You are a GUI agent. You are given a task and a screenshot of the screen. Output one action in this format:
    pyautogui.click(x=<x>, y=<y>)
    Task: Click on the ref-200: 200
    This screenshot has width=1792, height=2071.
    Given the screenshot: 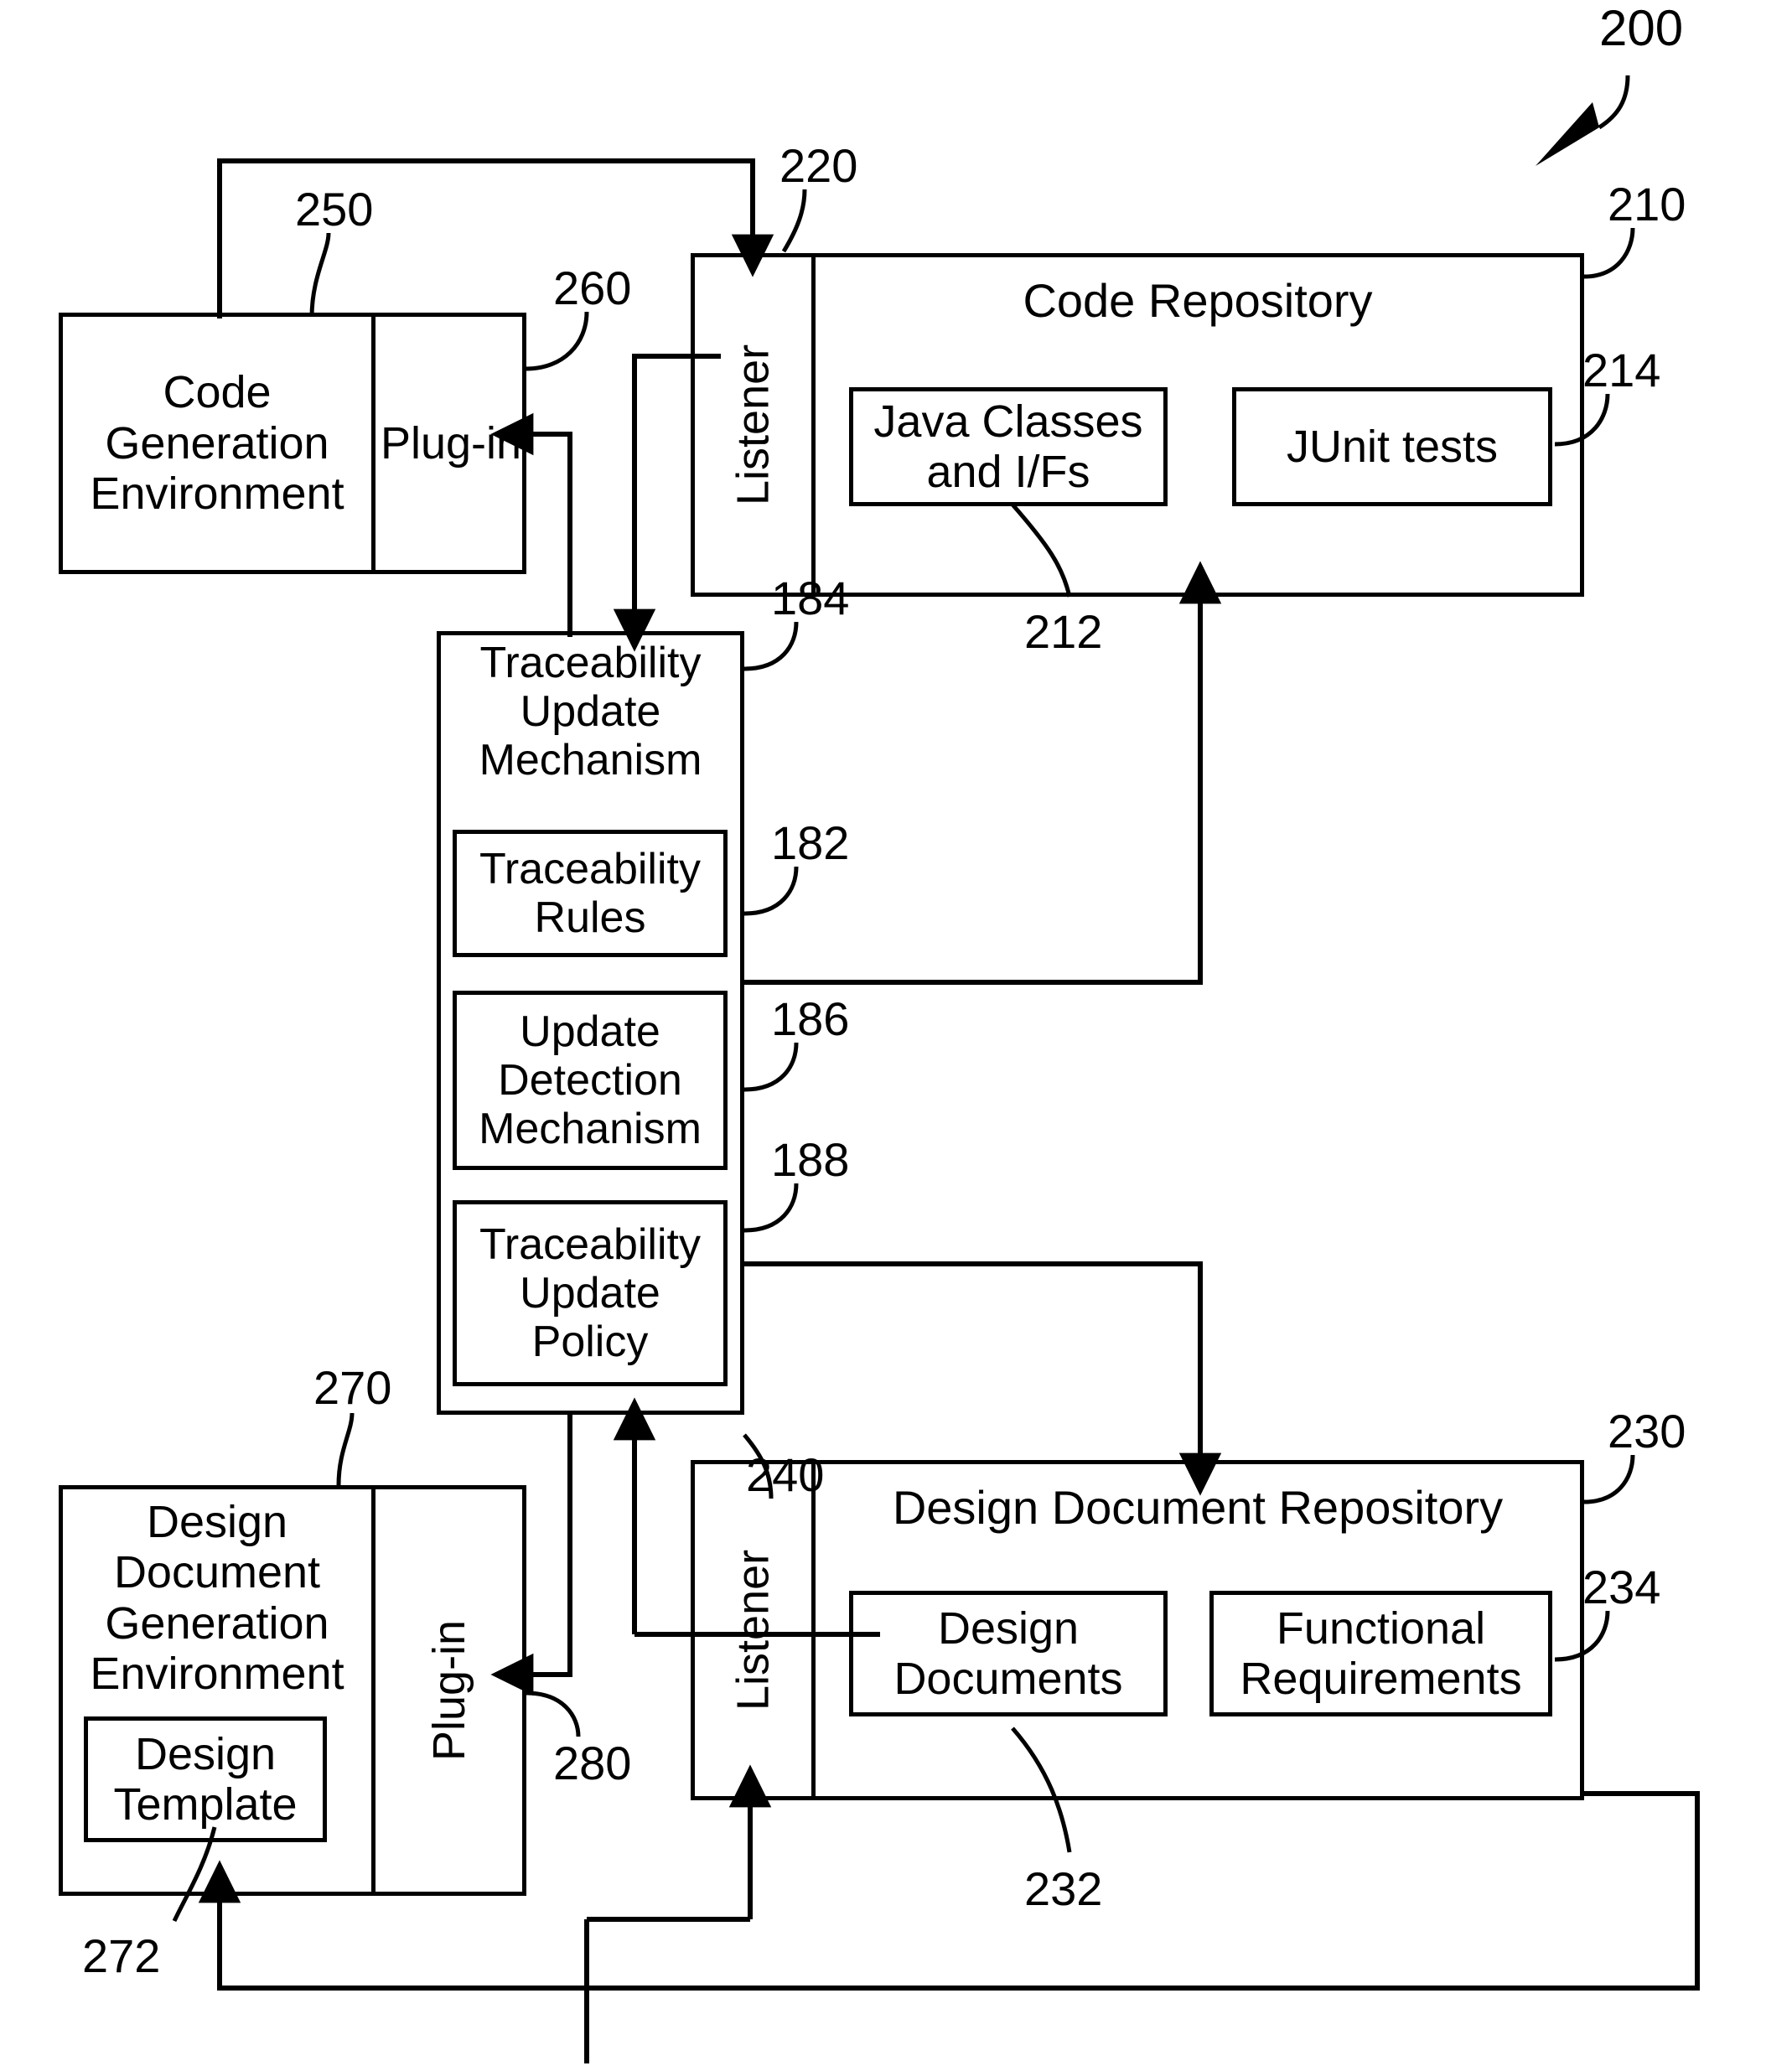 What is the action you would take?
    pyautogui.click(x=1641, y=28)
    